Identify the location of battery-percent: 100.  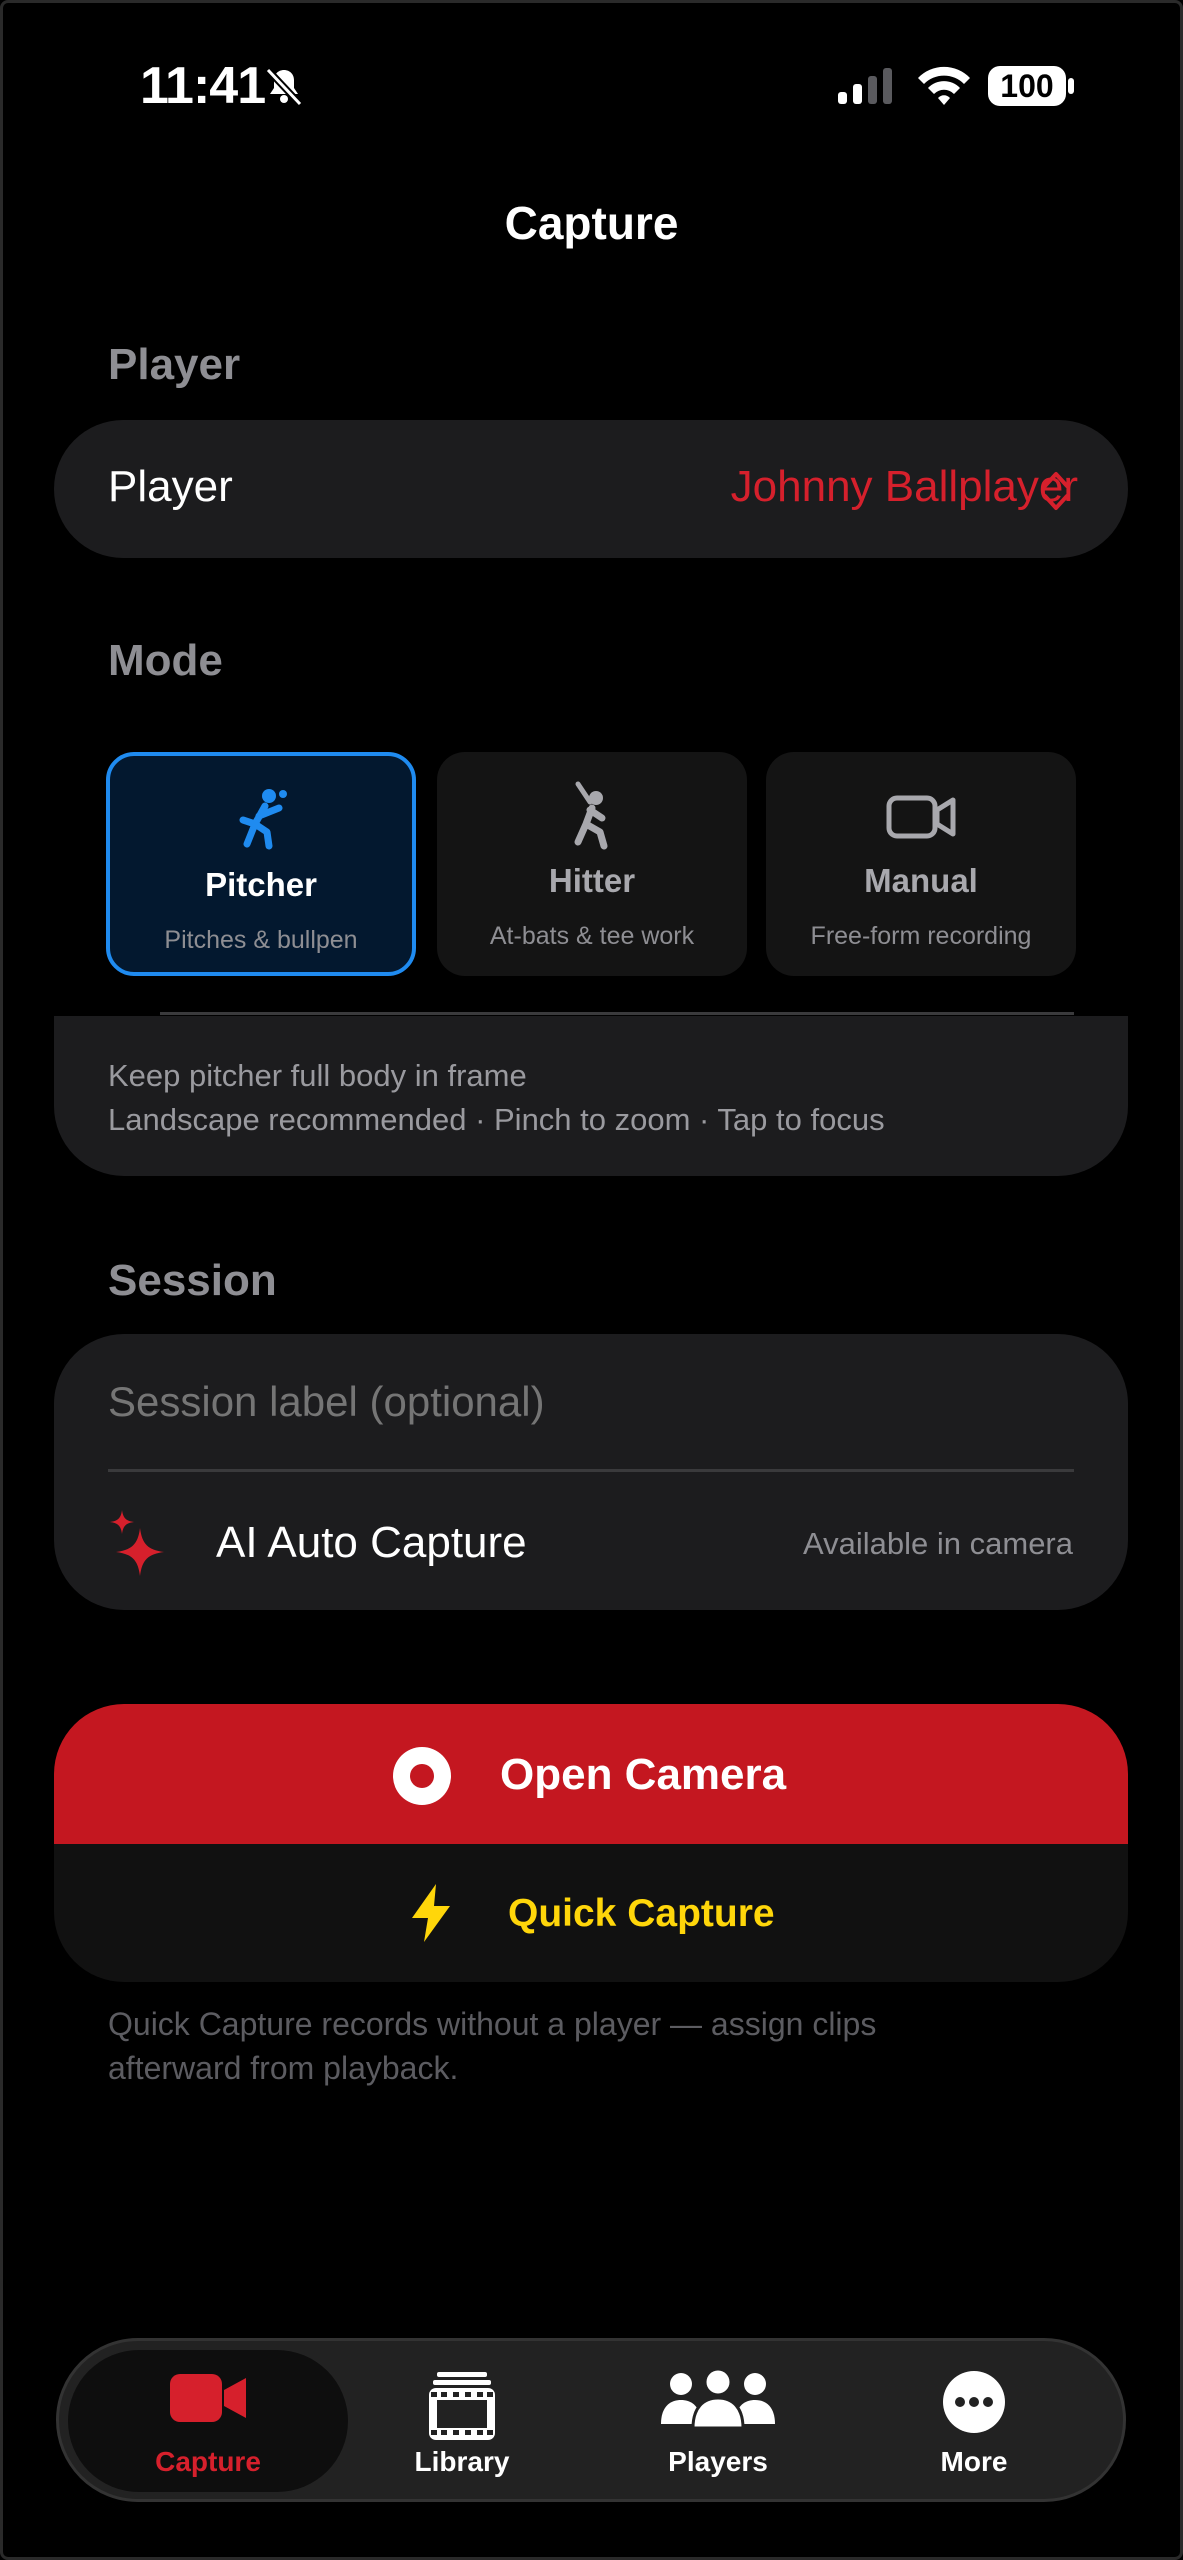
(1027, 86).